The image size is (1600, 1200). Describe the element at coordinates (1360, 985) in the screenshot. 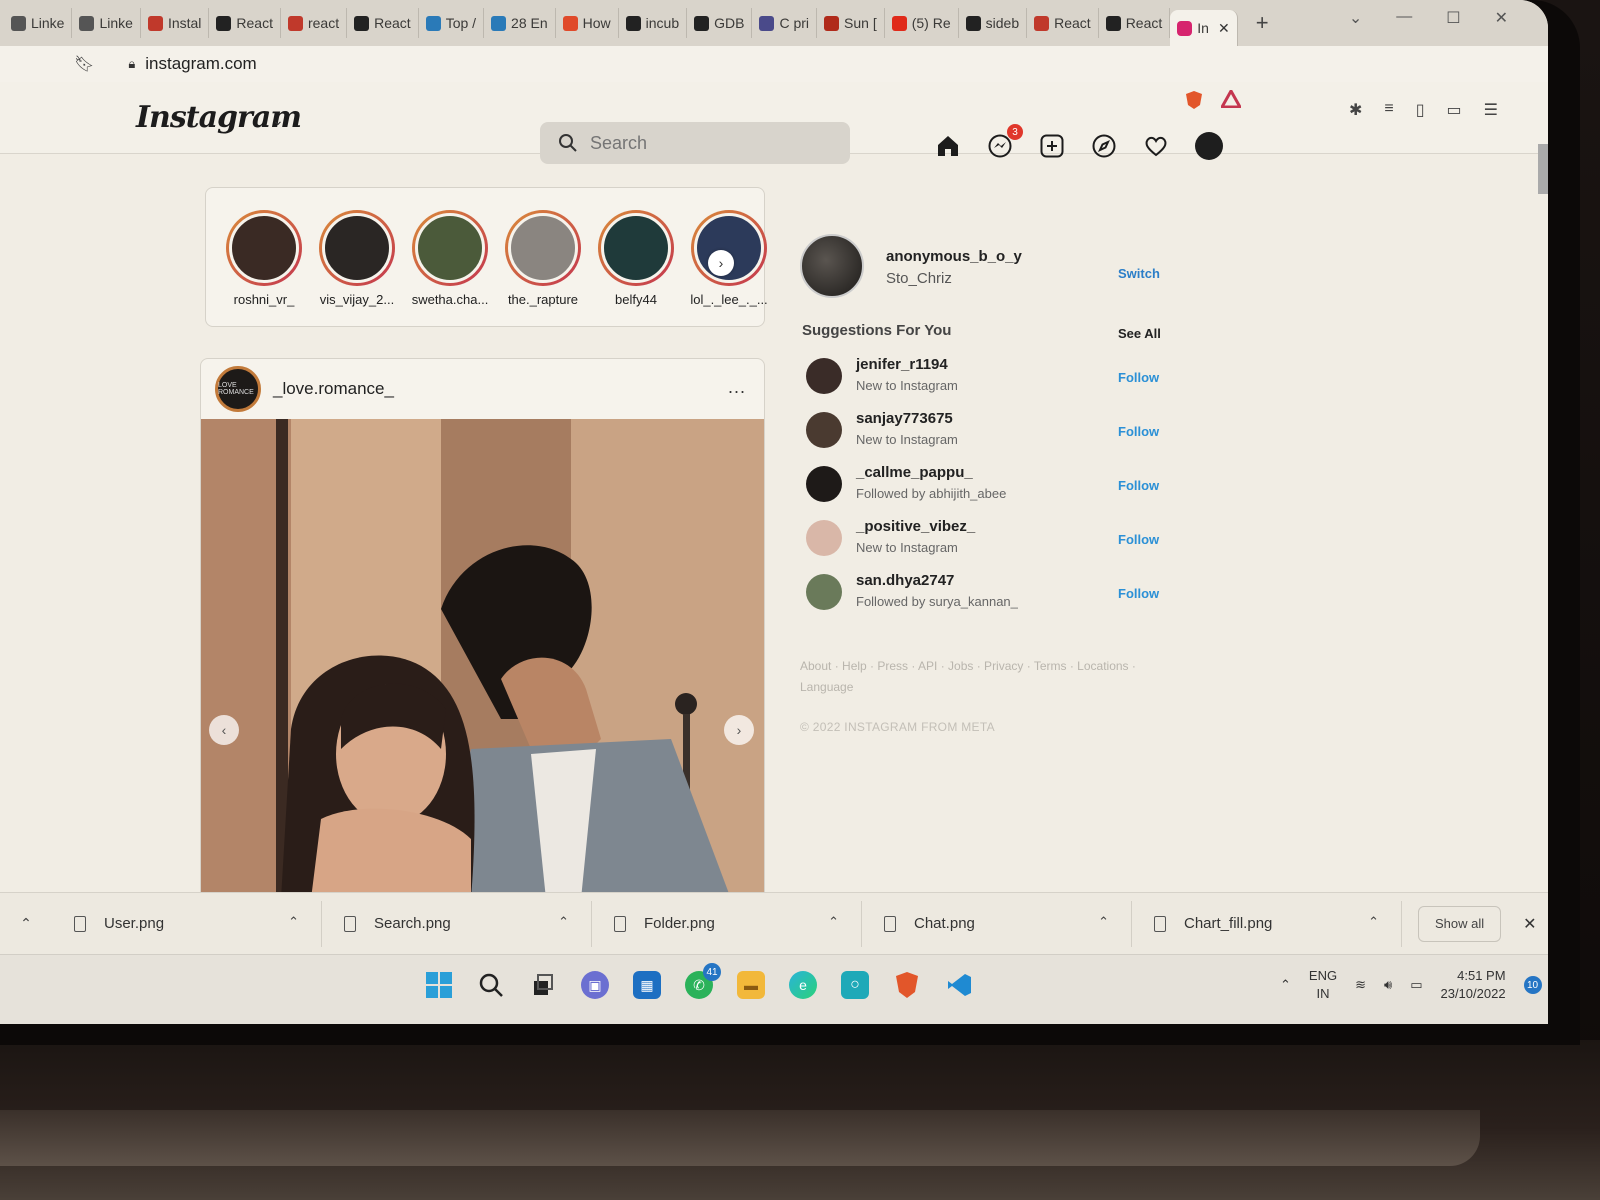

I see `wifi-icon: ≋` at that location.